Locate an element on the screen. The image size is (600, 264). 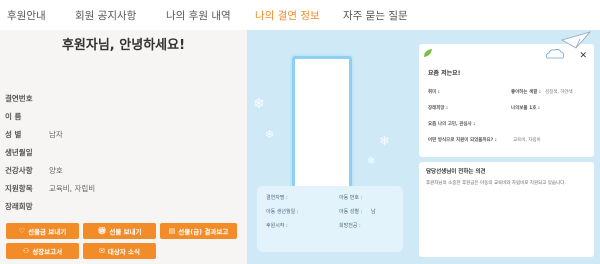
nav-item-my-sponsorship: 나의 결연 정보 is located at coordinates (287, 15).